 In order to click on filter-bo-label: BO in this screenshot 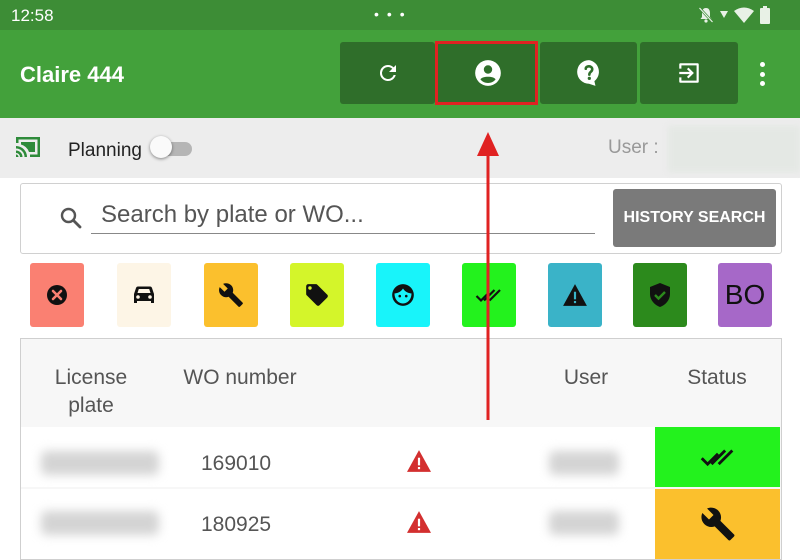, I will do `click(745, 294)`.